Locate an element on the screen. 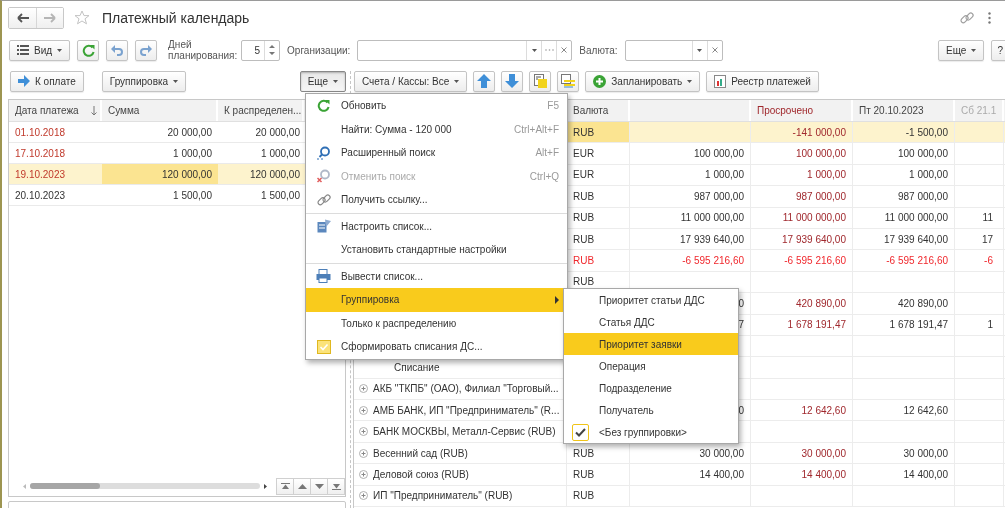  menu-item: <Без группировки> is located at coordinates (651, 432).